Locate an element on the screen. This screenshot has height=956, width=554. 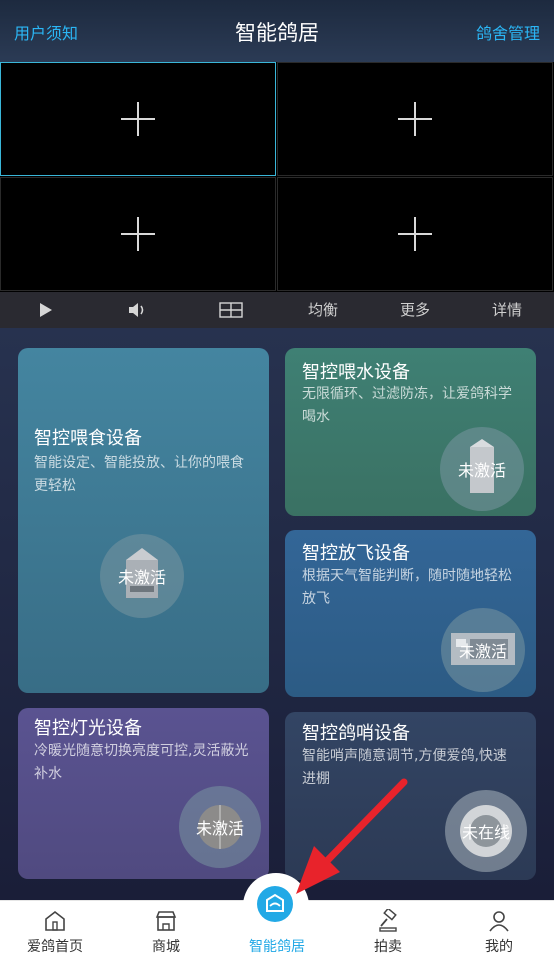
grid-layout-icon is located at coordinates (231, 310).